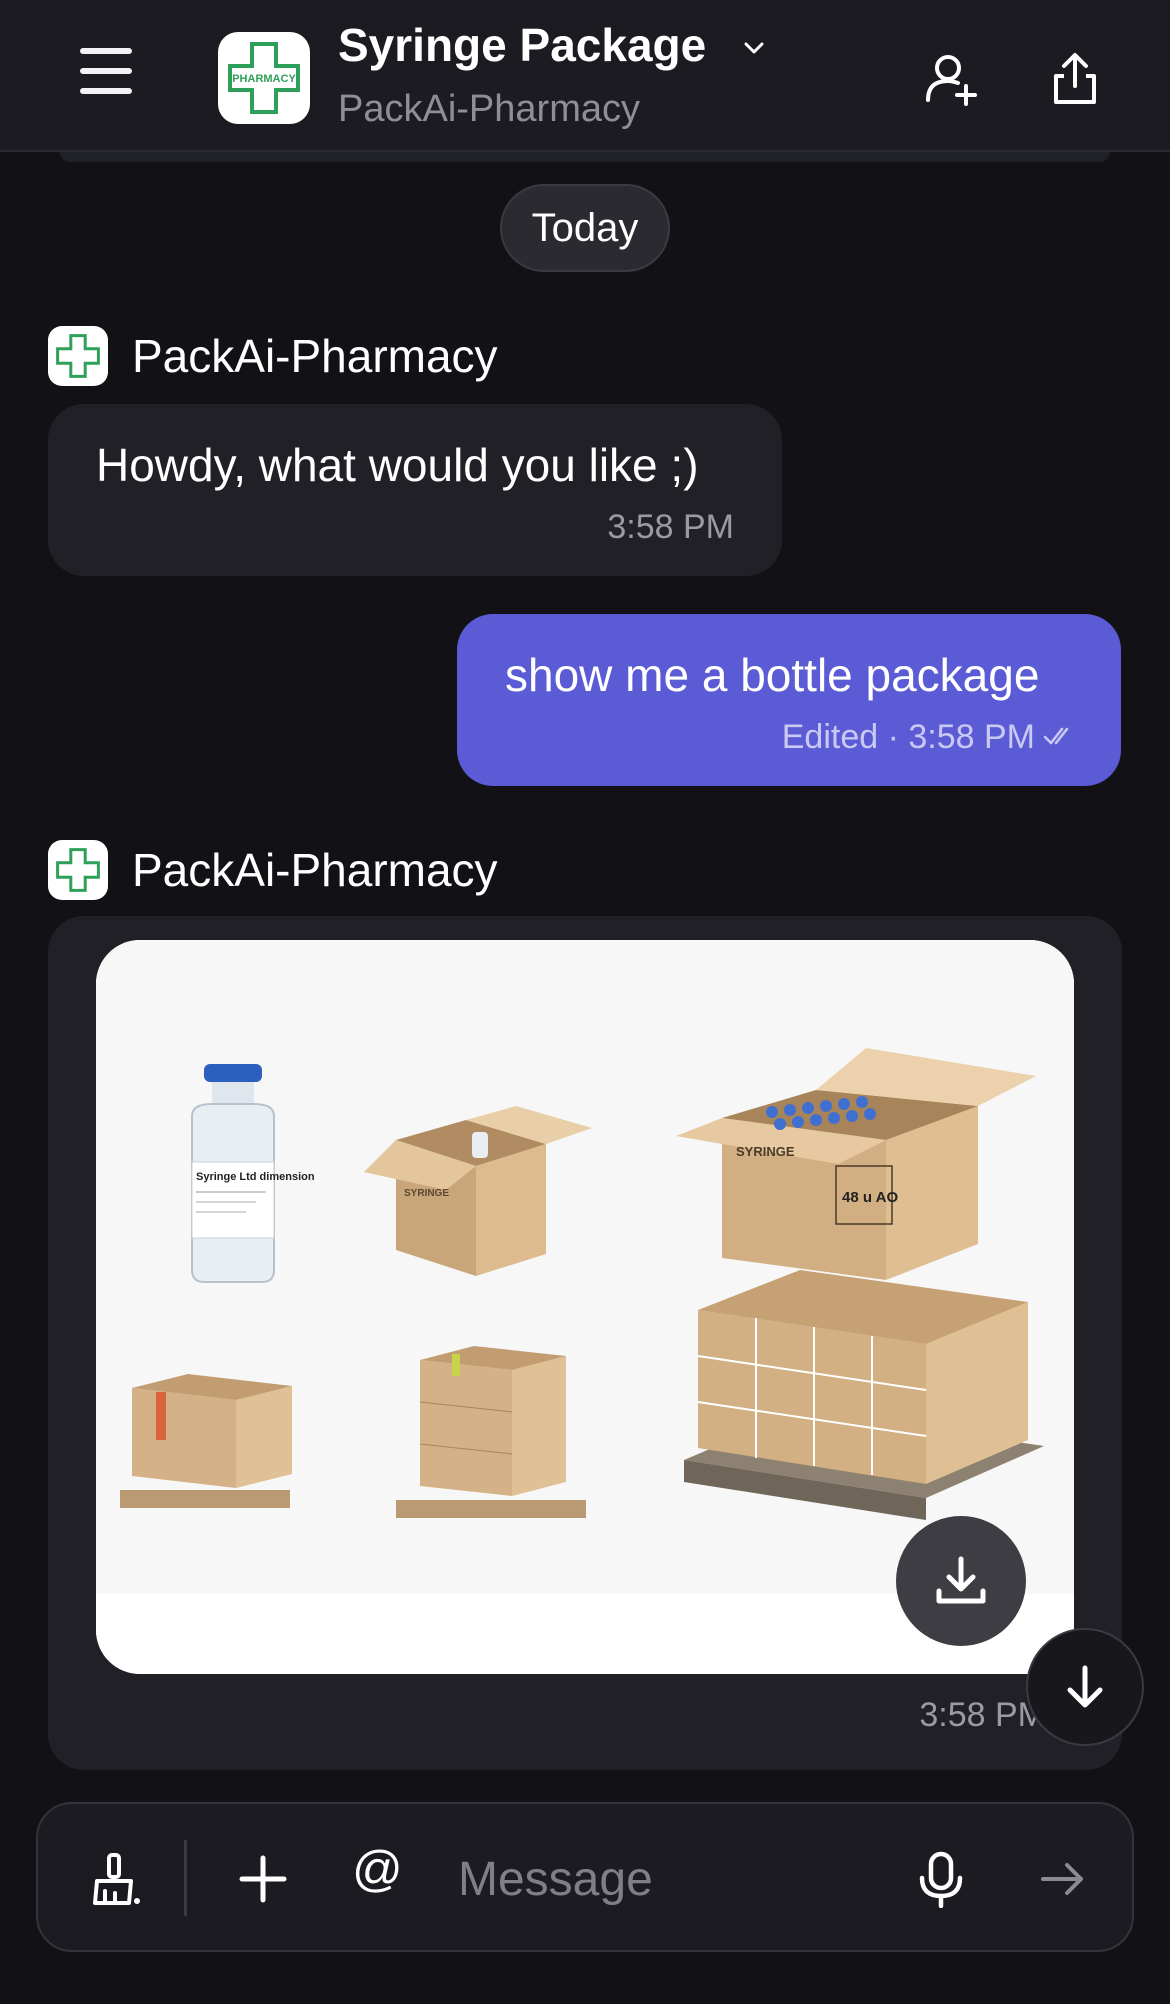  Describe the element at coordinates (108, 71) in the screenshot. I see `menu-icon` at that location.